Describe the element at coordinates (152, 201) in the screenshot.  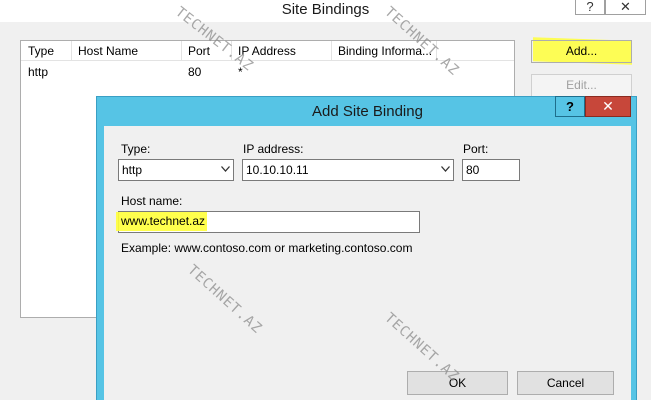
I see `host-name-label: Host name:` at that location.